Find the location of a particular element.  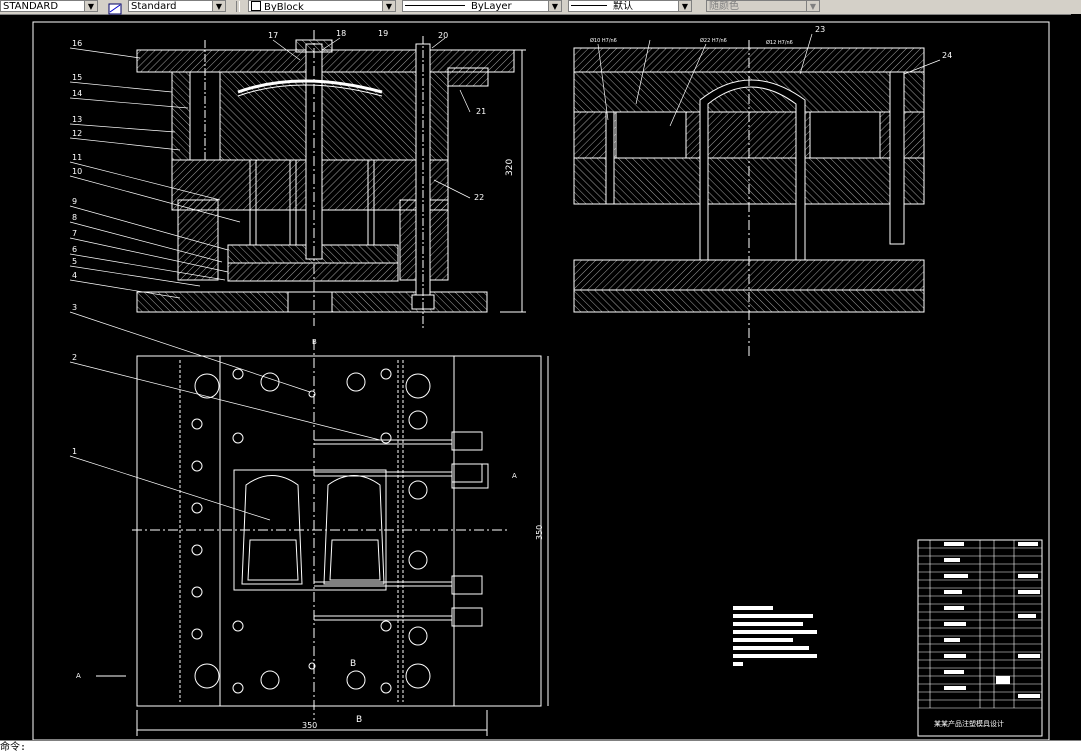

part-label: 11 is located at coordinates (77, 157).